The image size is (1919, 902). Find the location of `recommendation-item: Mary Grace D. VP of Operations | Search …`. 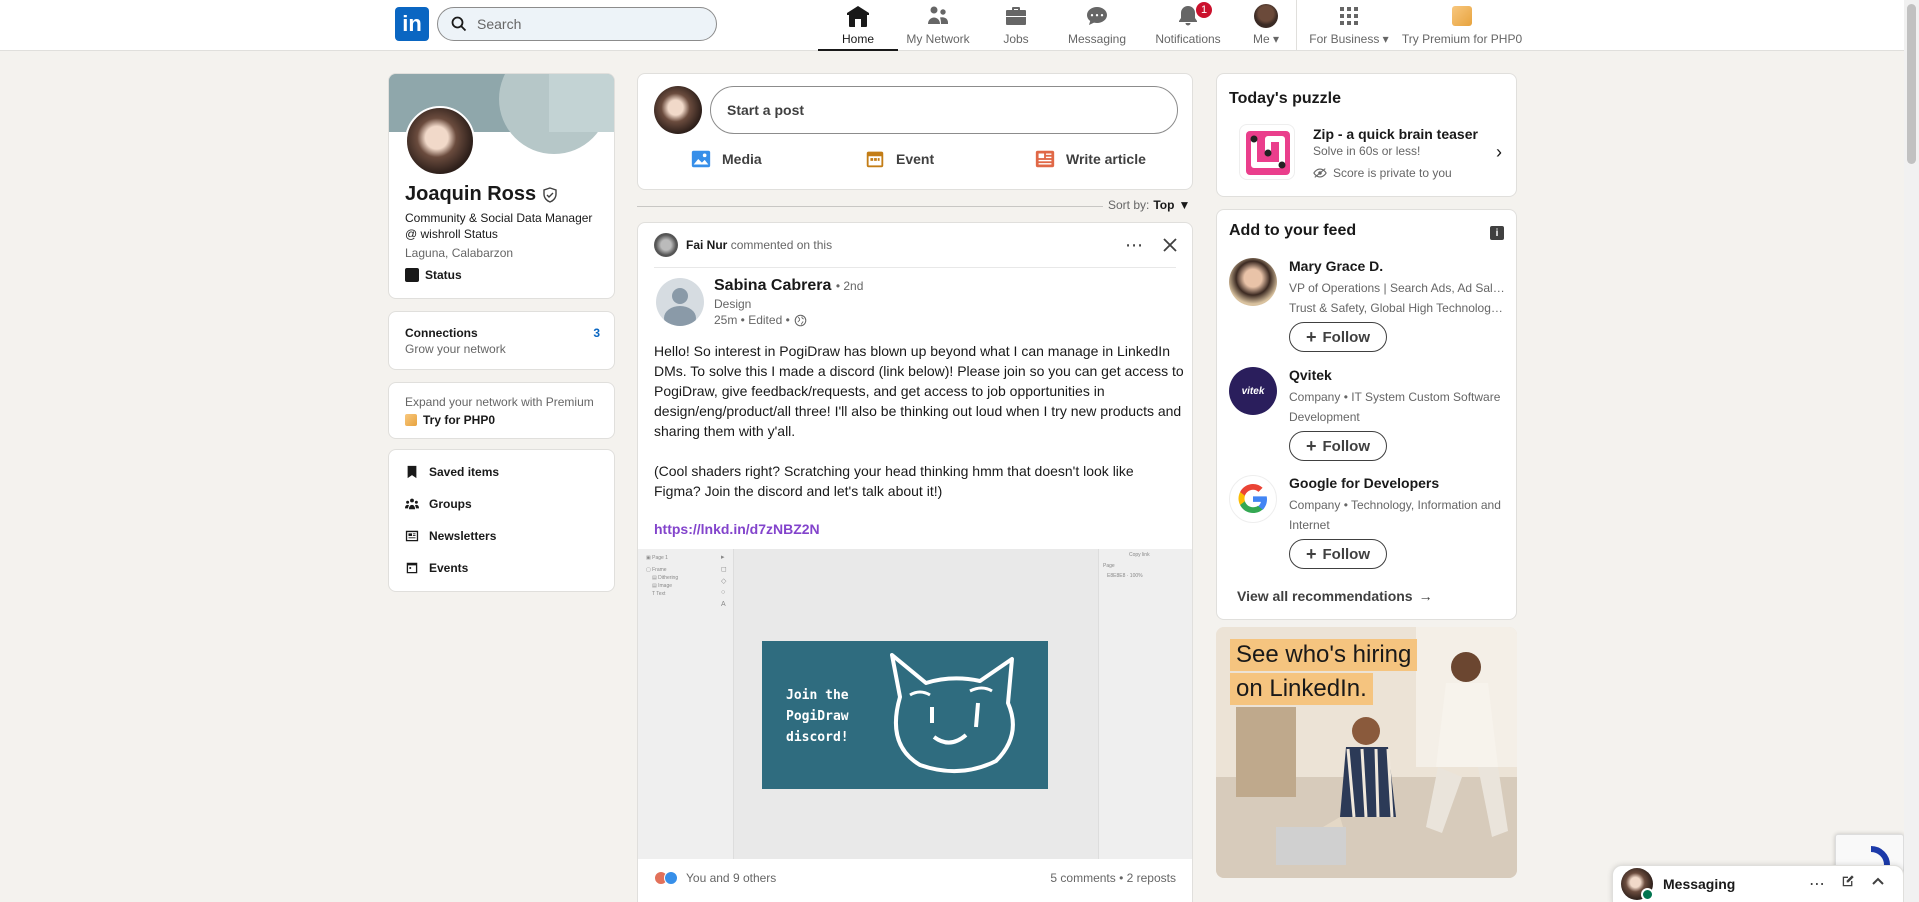

recommendation-item: Mary Grace D. VP of Operations | Search … is located at coordinates (1369, 308).